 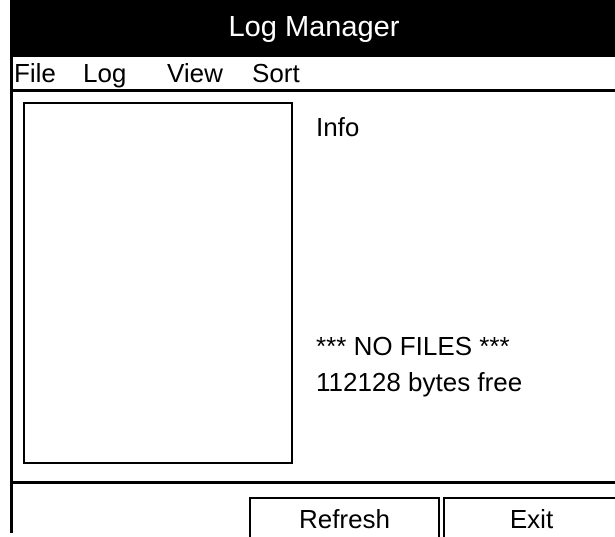 I want to click on bytes-free-status: 112128 bytes free, so click(x=419, y=382).